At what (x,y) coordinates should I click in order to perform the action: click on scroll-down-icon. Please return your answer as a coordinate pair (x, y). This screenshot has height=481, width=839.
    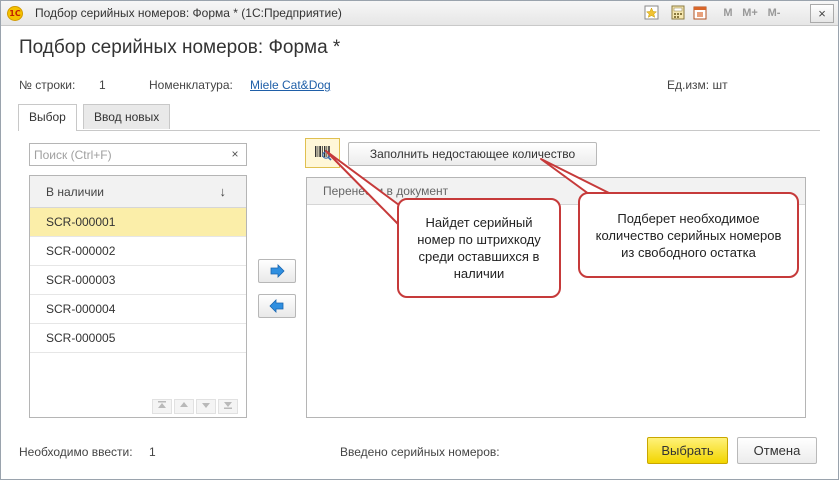
    Looking at the image, I should click on (206, 406).